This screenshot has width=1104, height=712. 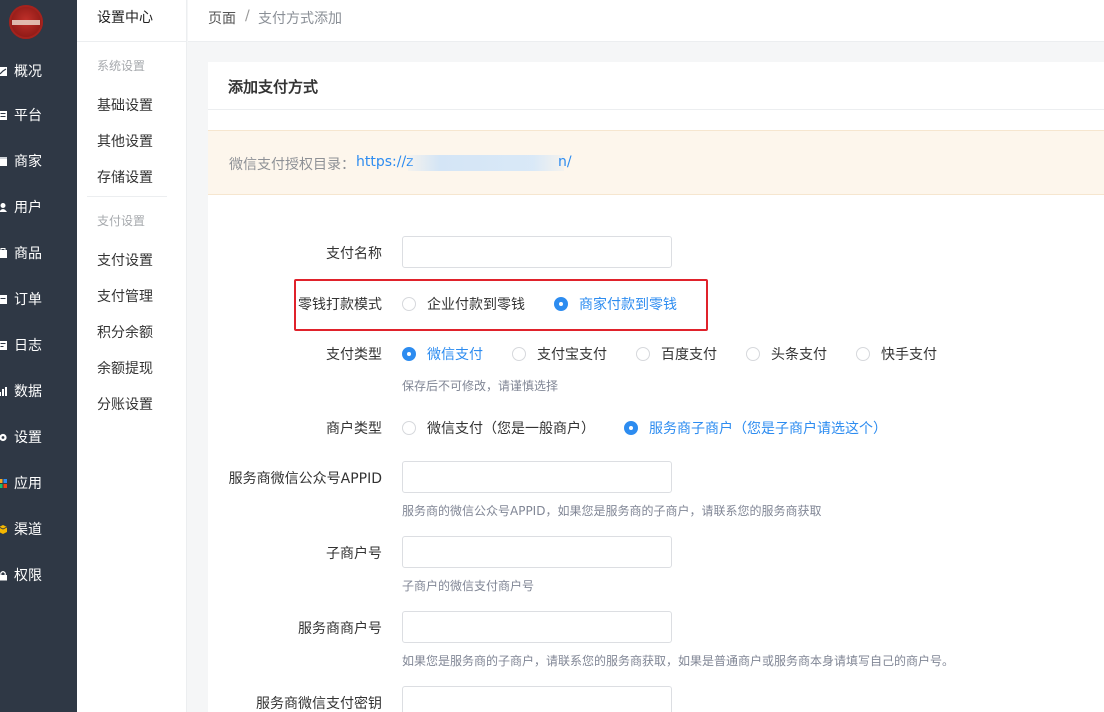 I want to click on nav-item-log: 日志, so click(x=38, y=345).